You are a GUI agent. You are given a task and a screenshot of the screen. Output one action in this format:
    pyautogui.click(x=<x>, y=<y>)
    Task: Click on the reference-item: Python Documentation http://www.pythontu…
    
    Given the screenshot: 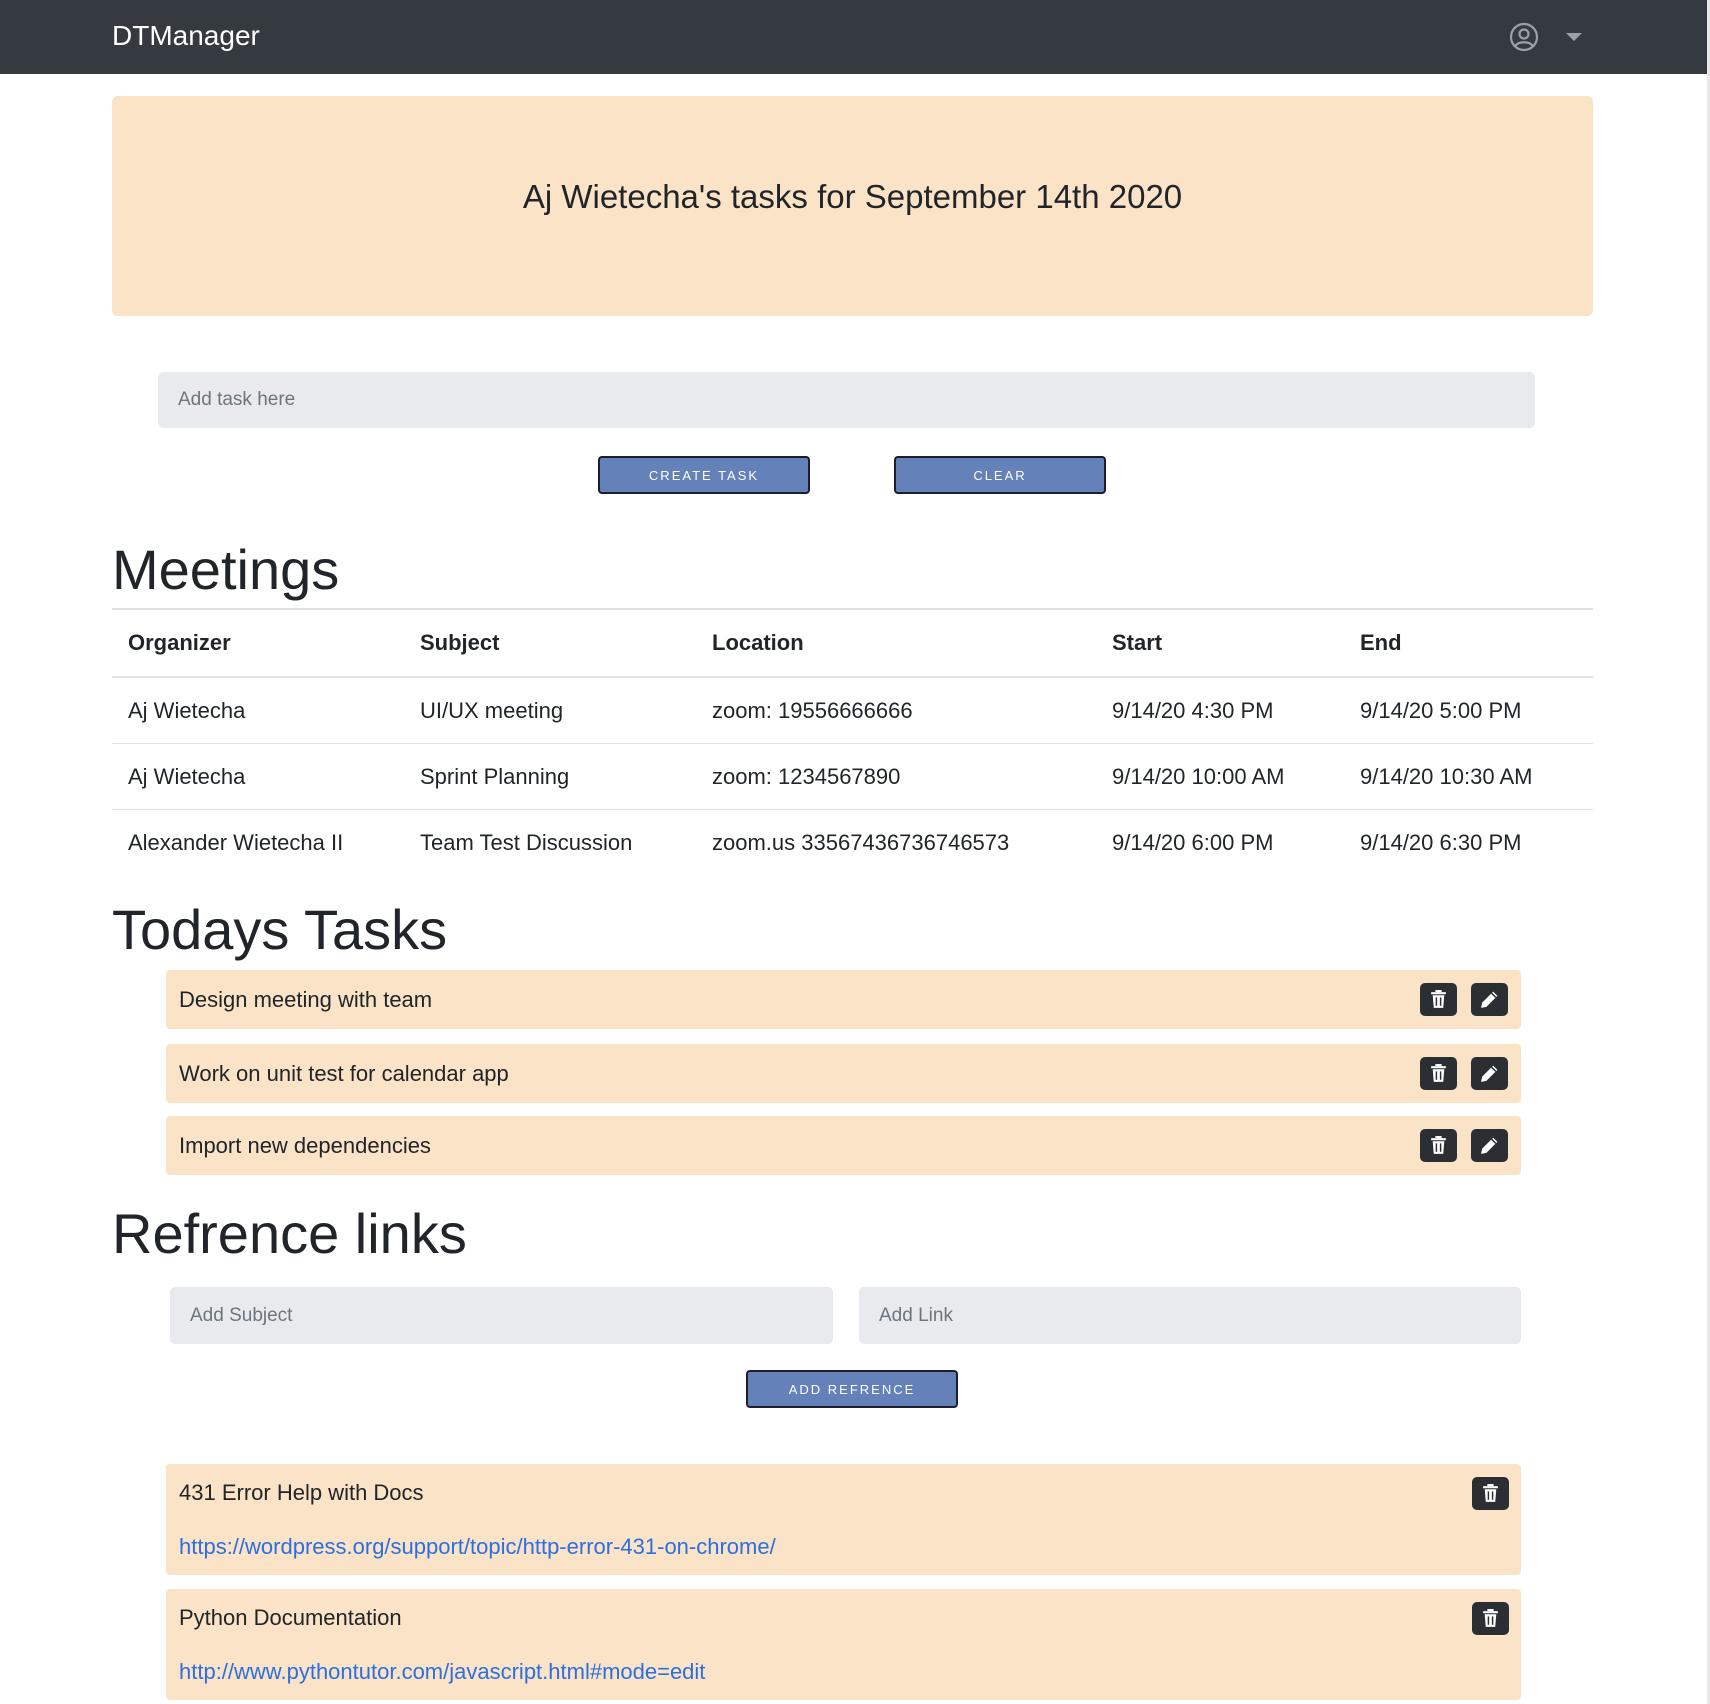 What is the action you would take?
    pyautogui.click(x=843, y=1644)
    